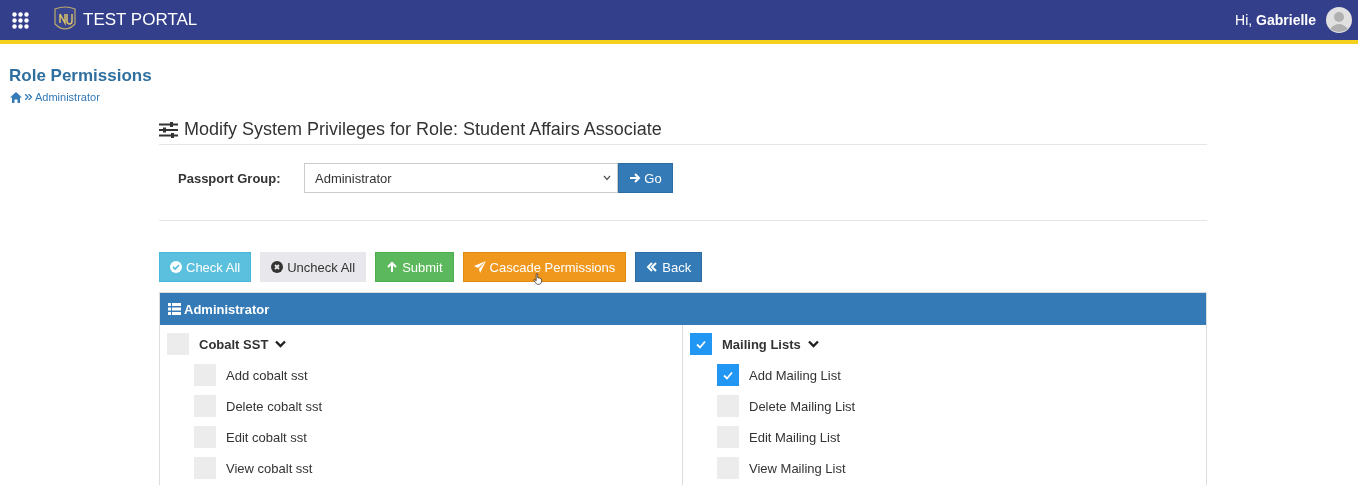  I want to click on sliders-icon, so click(168, 129).